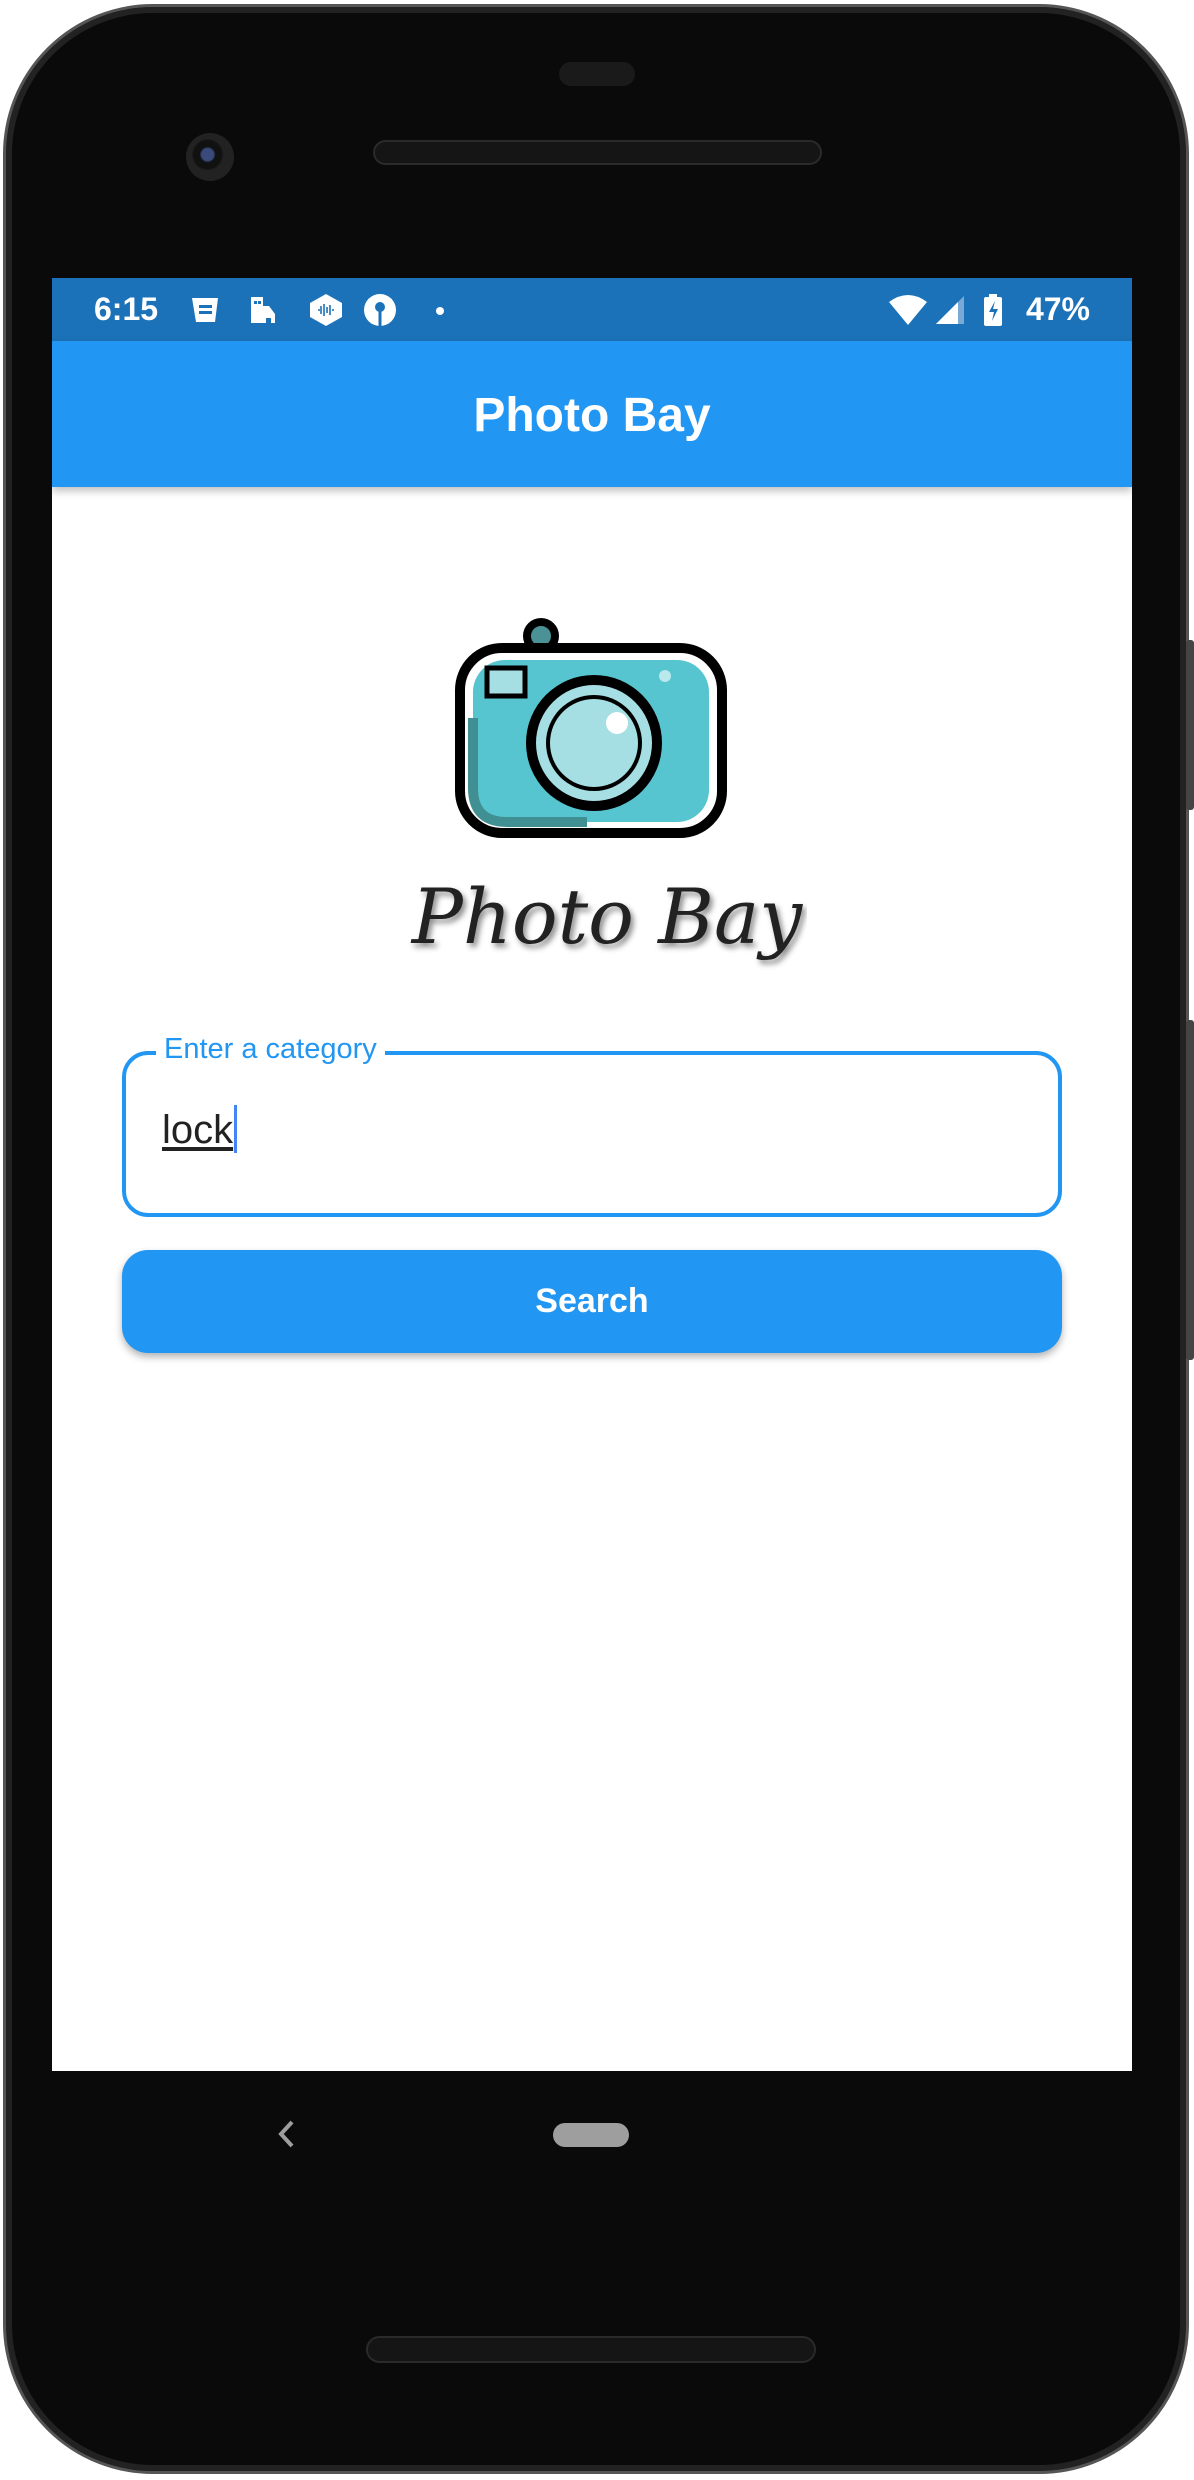 This screenshot has width=1194, height=2480. I want to click on front-camera, so click(210, 157).